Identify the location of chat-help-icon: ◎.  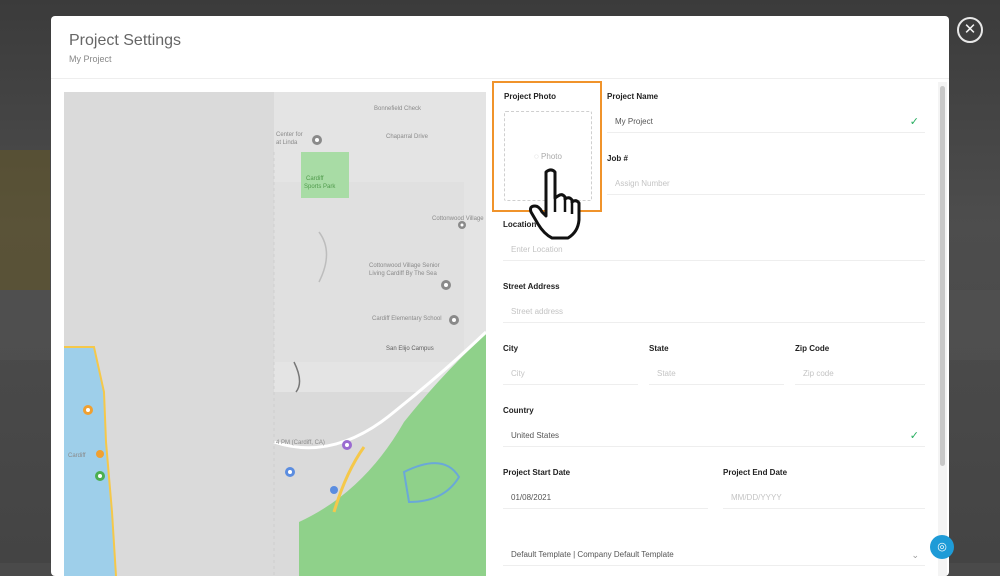
(942, 547).